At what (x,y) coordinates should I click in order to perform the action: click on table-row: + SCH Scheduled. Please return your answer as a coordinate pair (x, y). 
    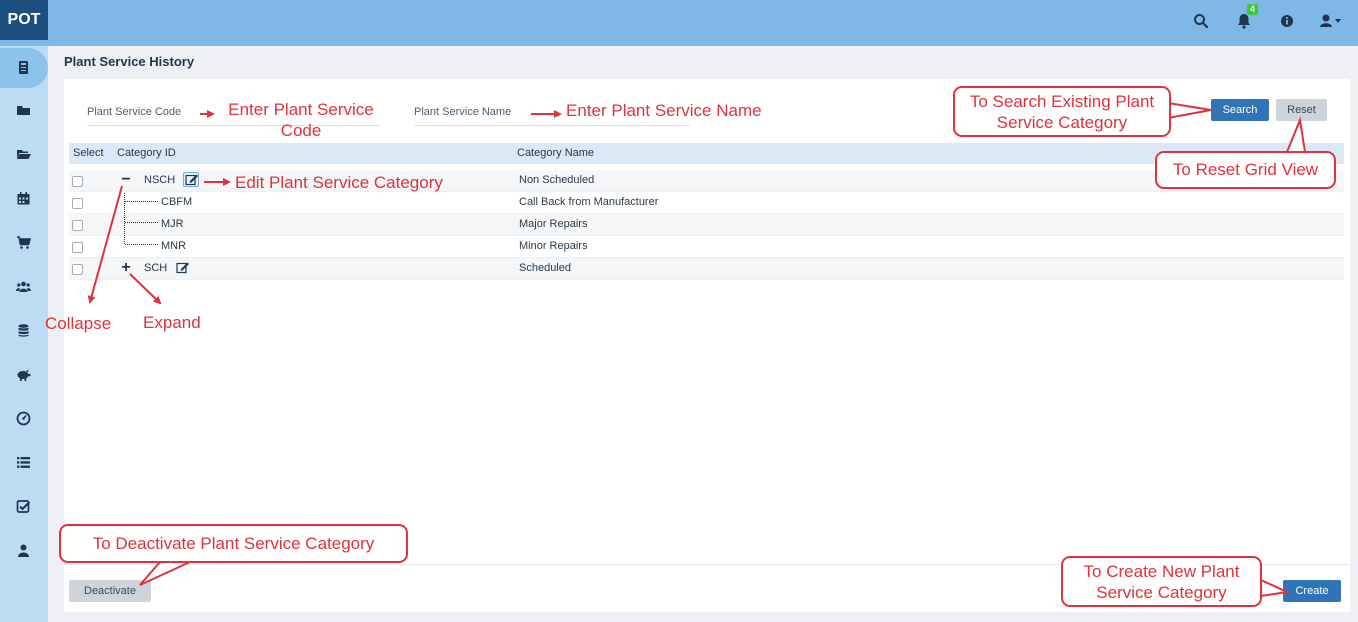
    Looking at the image, I should click on (706, 269).